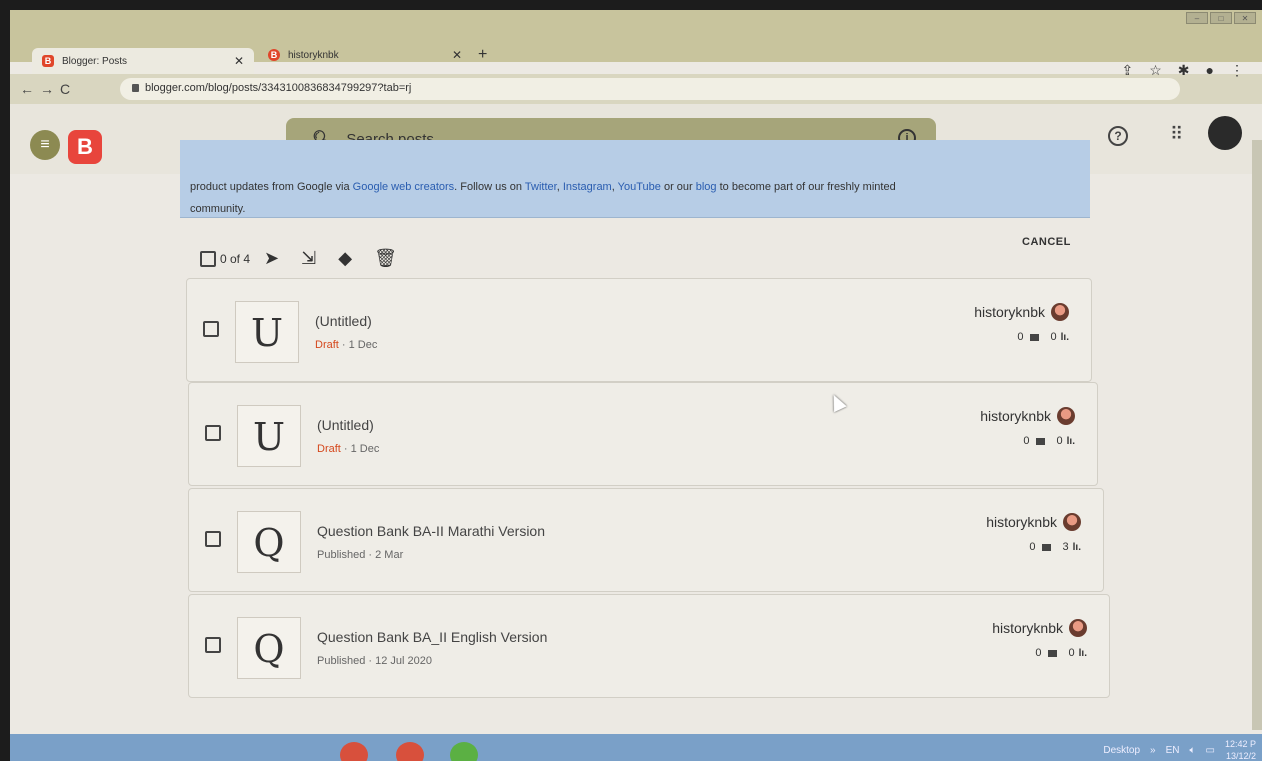 The height and width of the screenshot is (761, 1262). What do you see at coordinates (1046, 547) in the screenshot?
I see `comment-icon` at bounding box center [1046, 547].